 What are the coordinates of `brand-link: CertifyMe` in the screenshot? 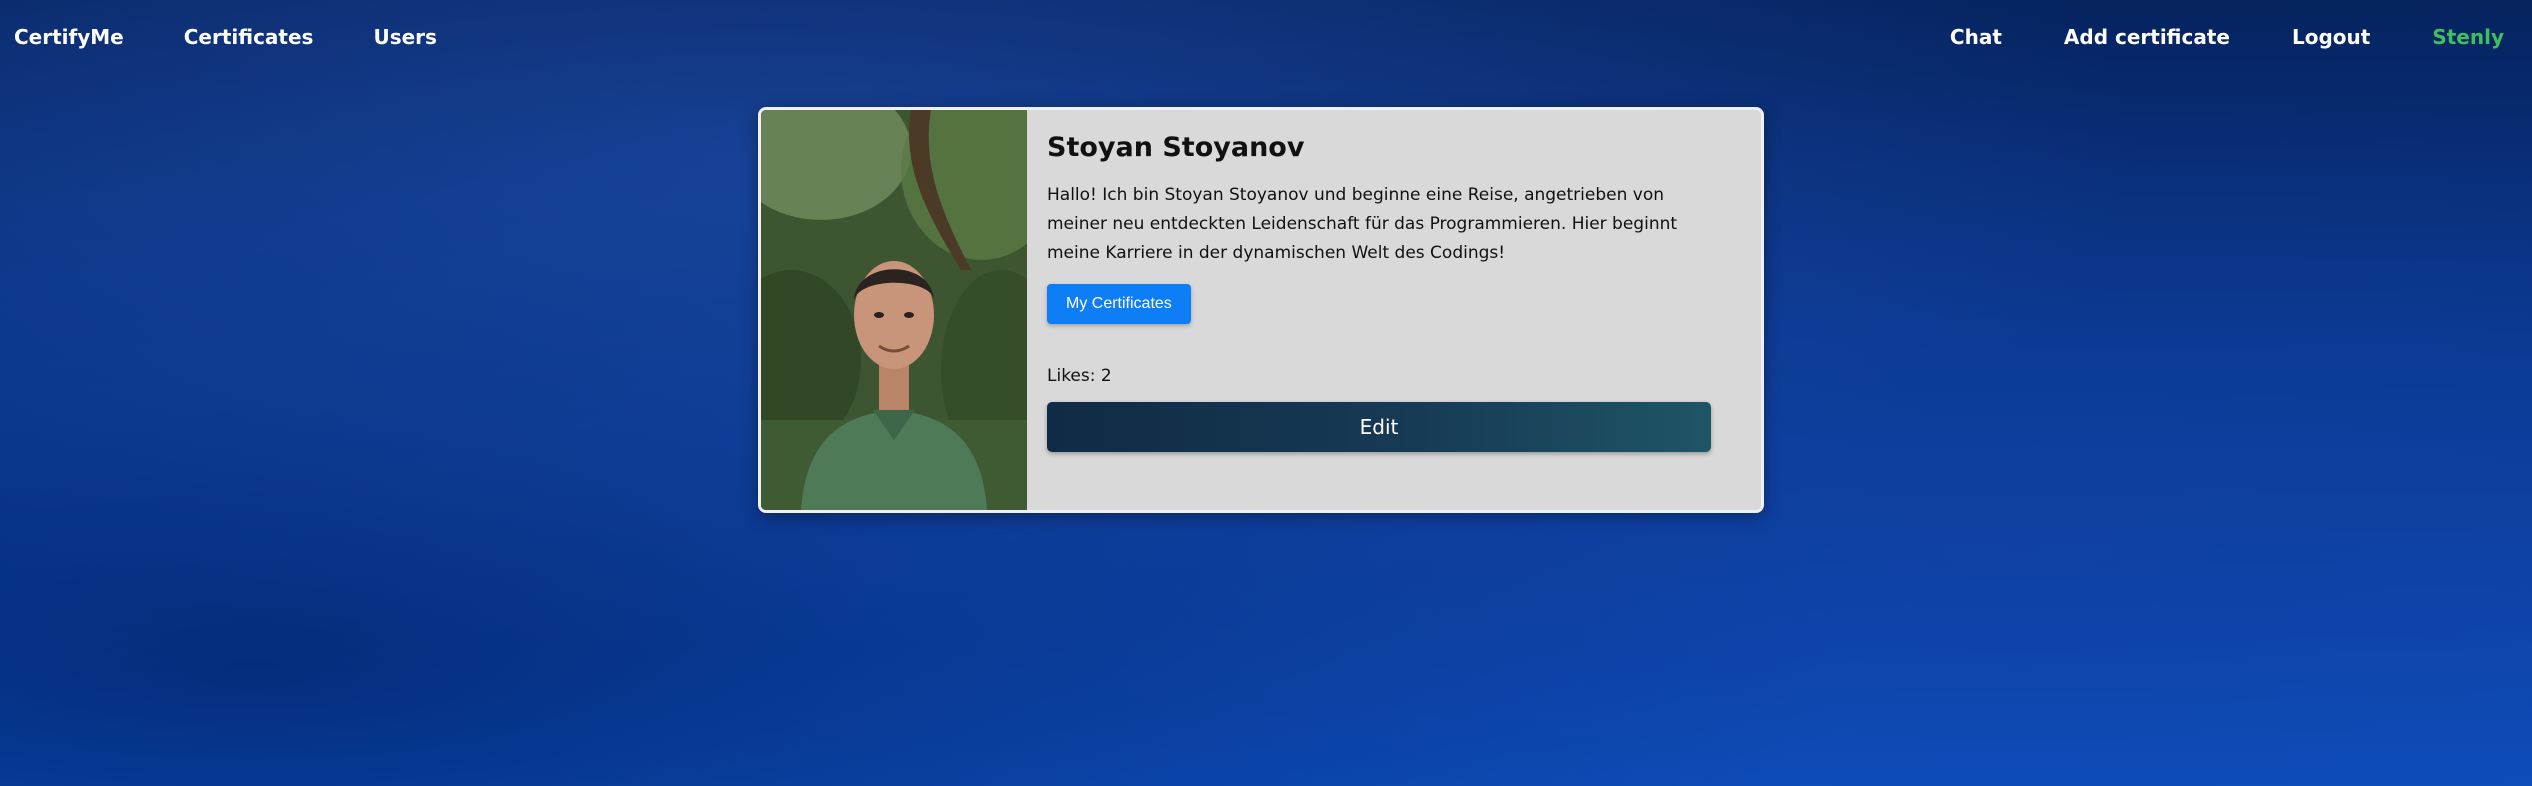 It's located at (69, 37).